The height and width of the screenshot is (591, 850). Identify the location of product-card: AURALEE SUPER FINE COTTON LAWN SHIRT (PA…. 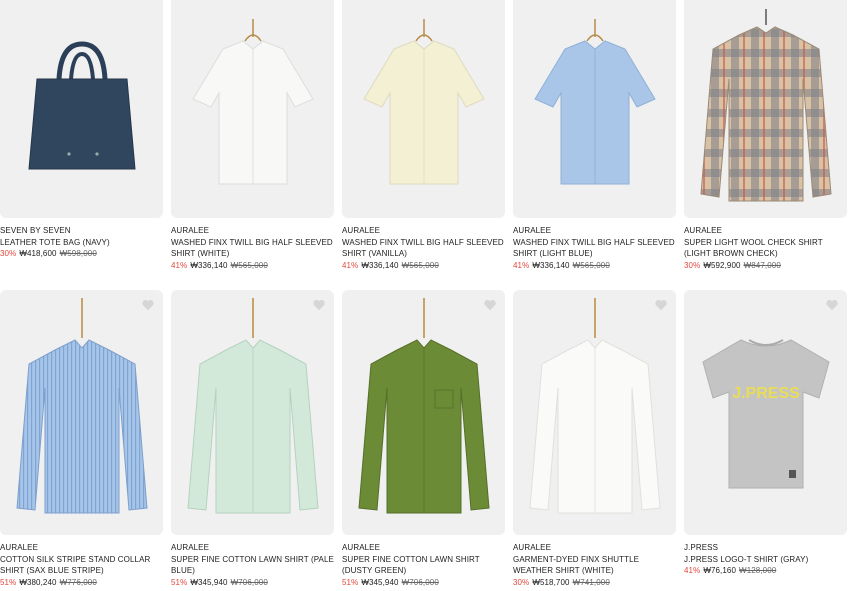
(252, 439).